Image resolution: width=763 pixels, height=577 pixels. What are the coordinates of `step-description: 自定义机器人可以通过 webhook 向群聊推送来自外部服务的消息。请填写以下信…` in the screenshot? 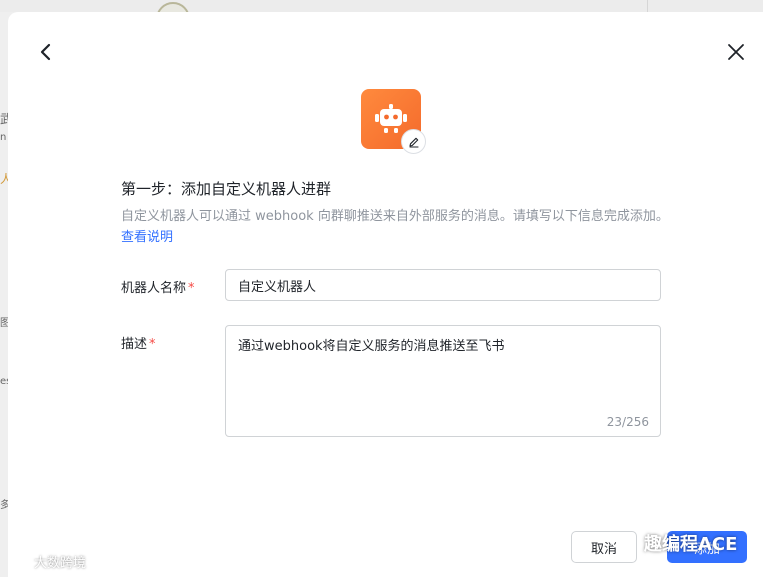 It's located at (401, 227).